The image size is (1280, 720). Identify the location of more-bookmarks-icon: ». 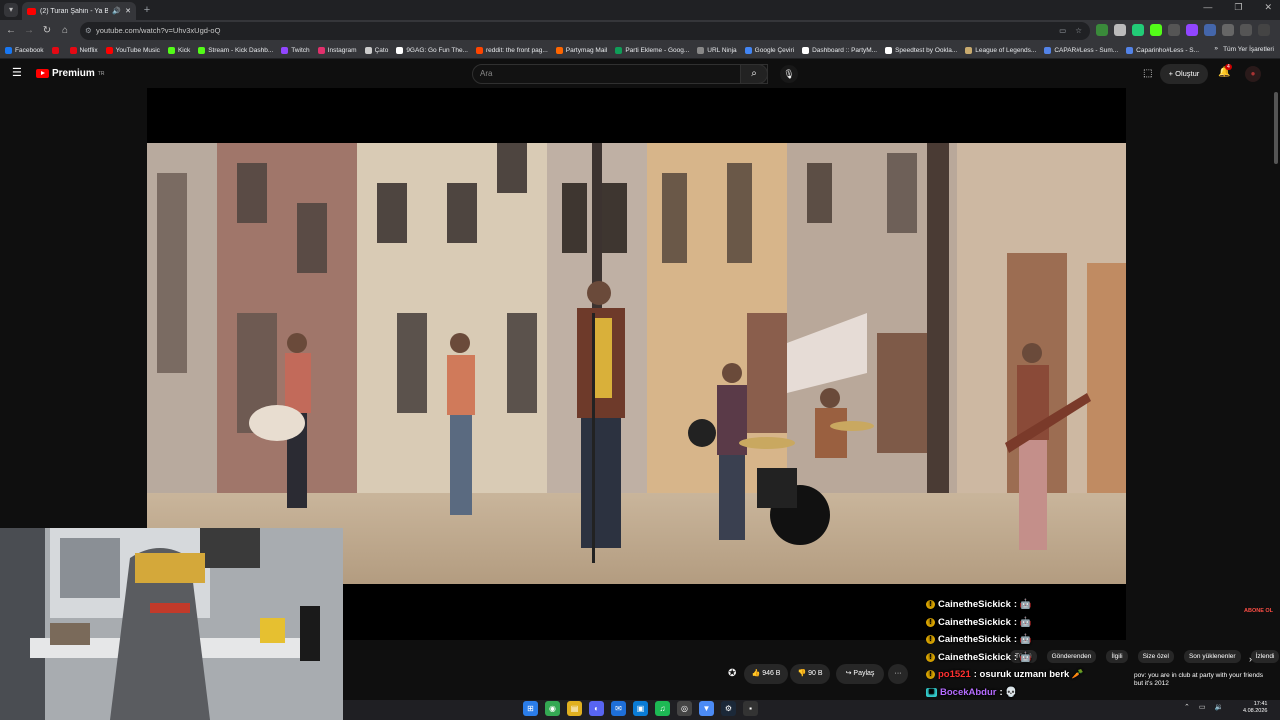
(1216, 48).